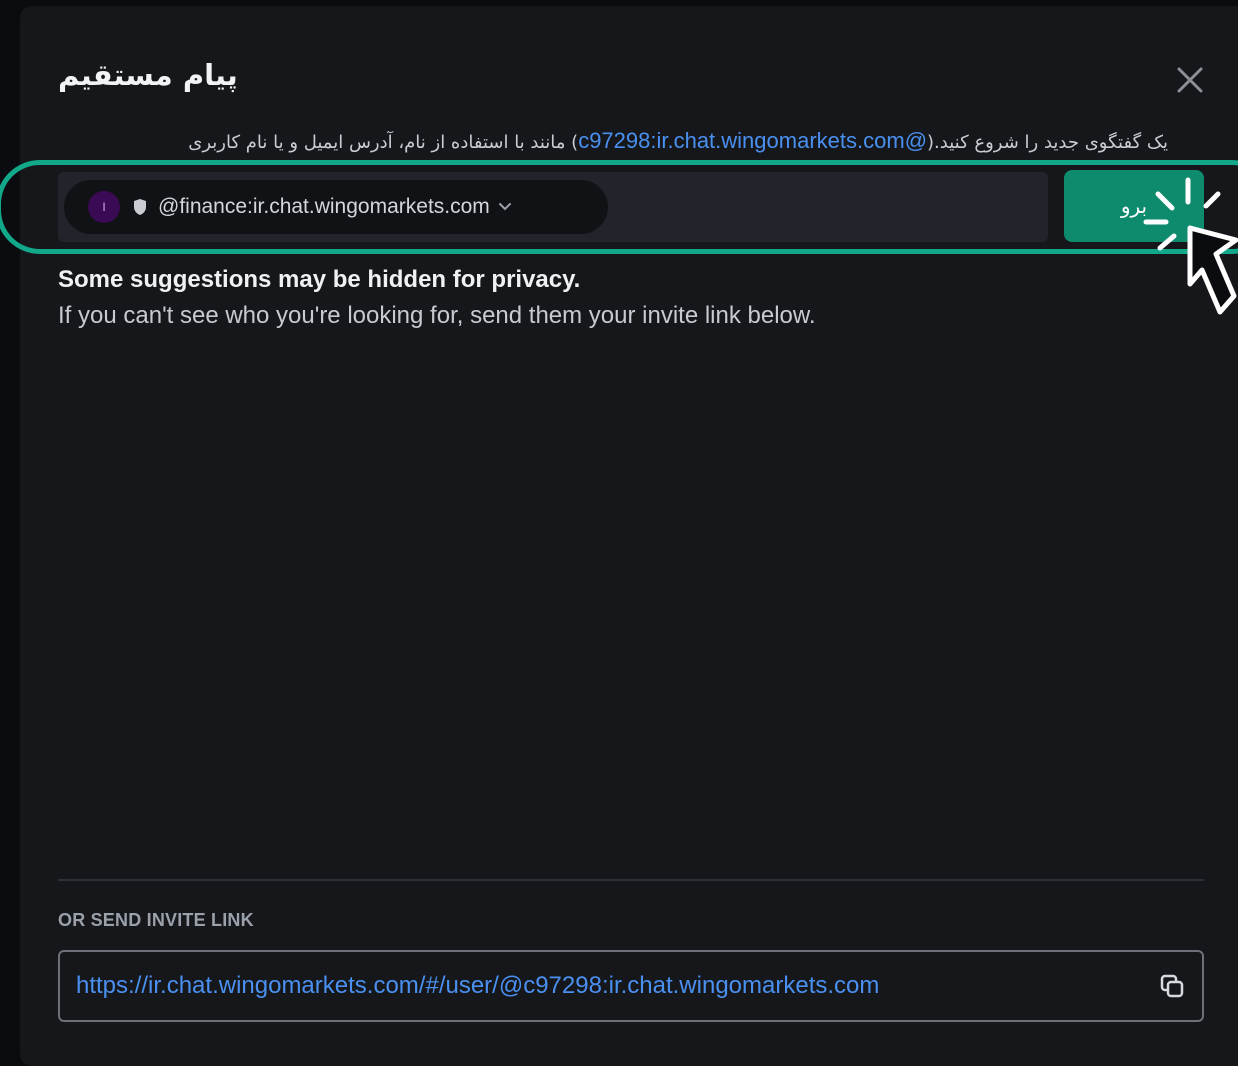  I want to click on copy-icon, so click(1172, 986).